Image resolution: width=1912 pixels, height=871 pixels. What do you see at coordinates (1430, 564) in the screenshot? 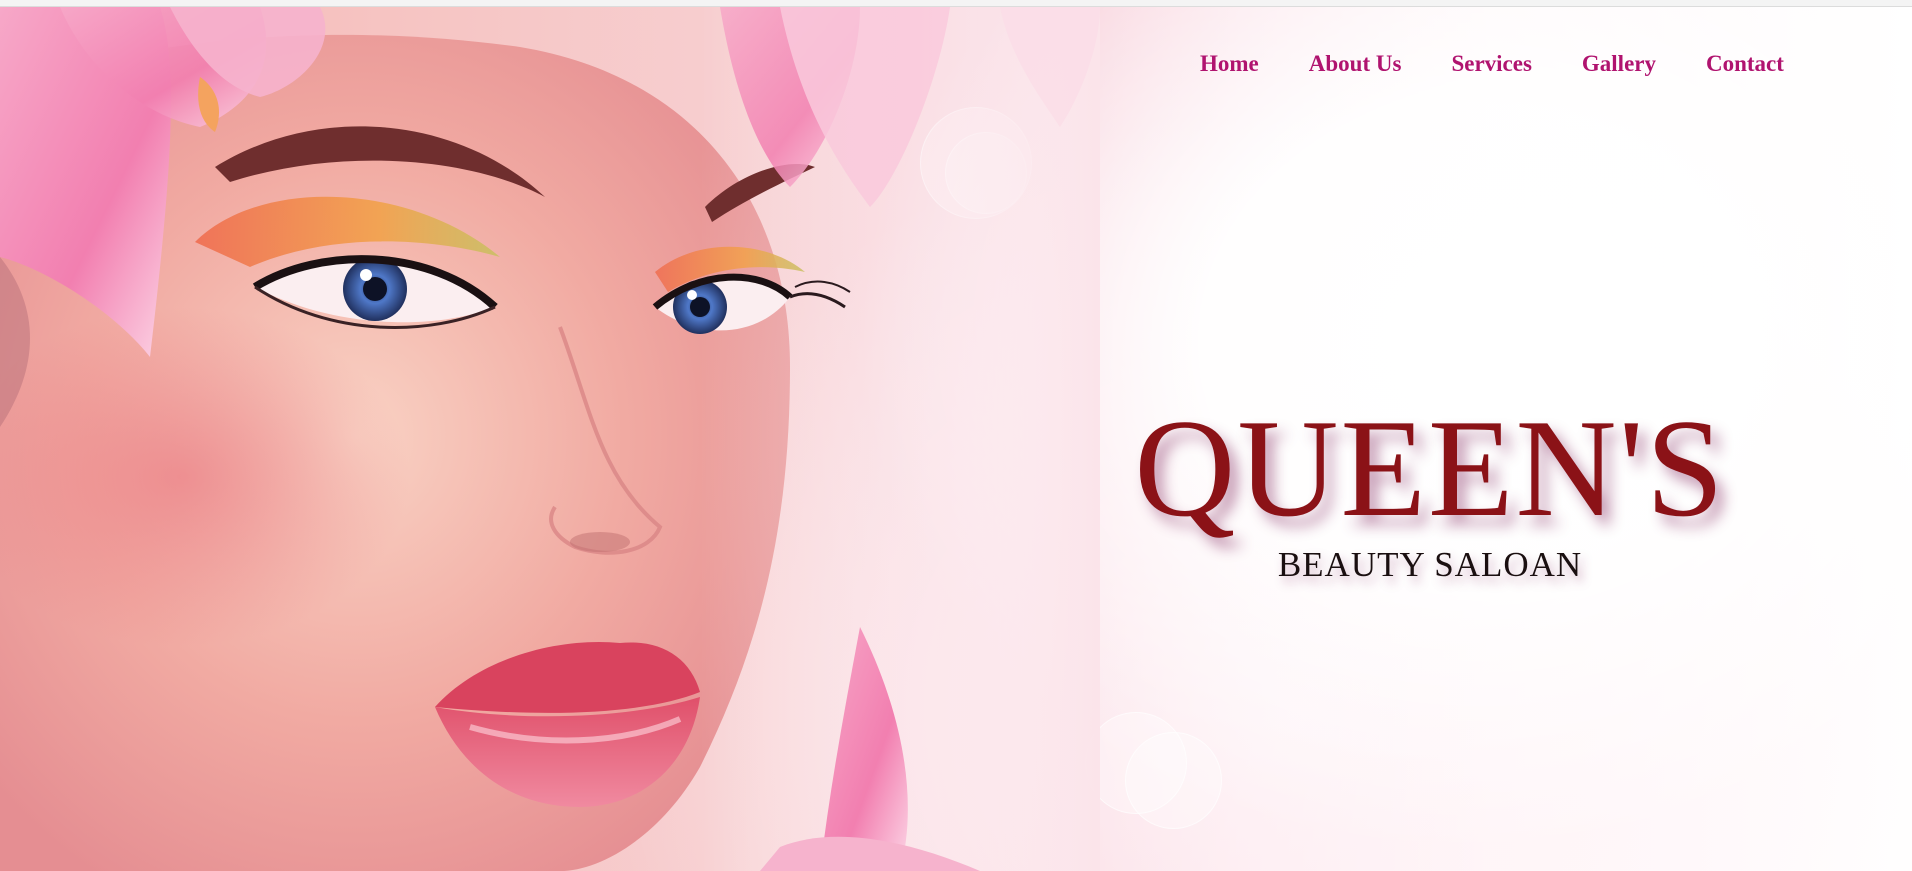
I see `brand-subtitle: BEAUTY SALOAN` at bounding box center [1430, 564].